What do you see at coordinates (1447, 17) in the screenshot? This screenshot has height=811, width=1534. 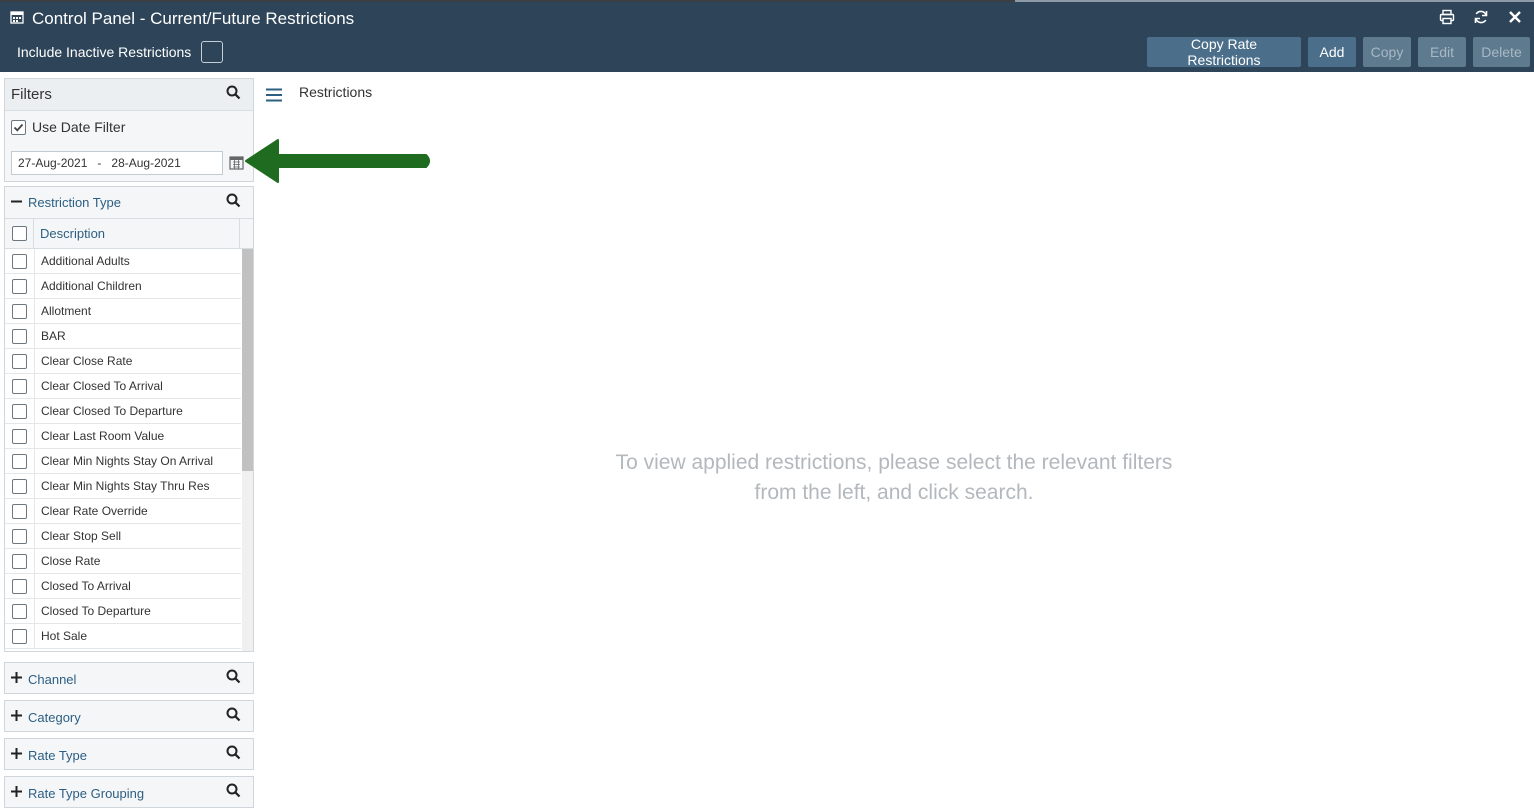 I see `print-icon` at bounding box center [1447, 17].